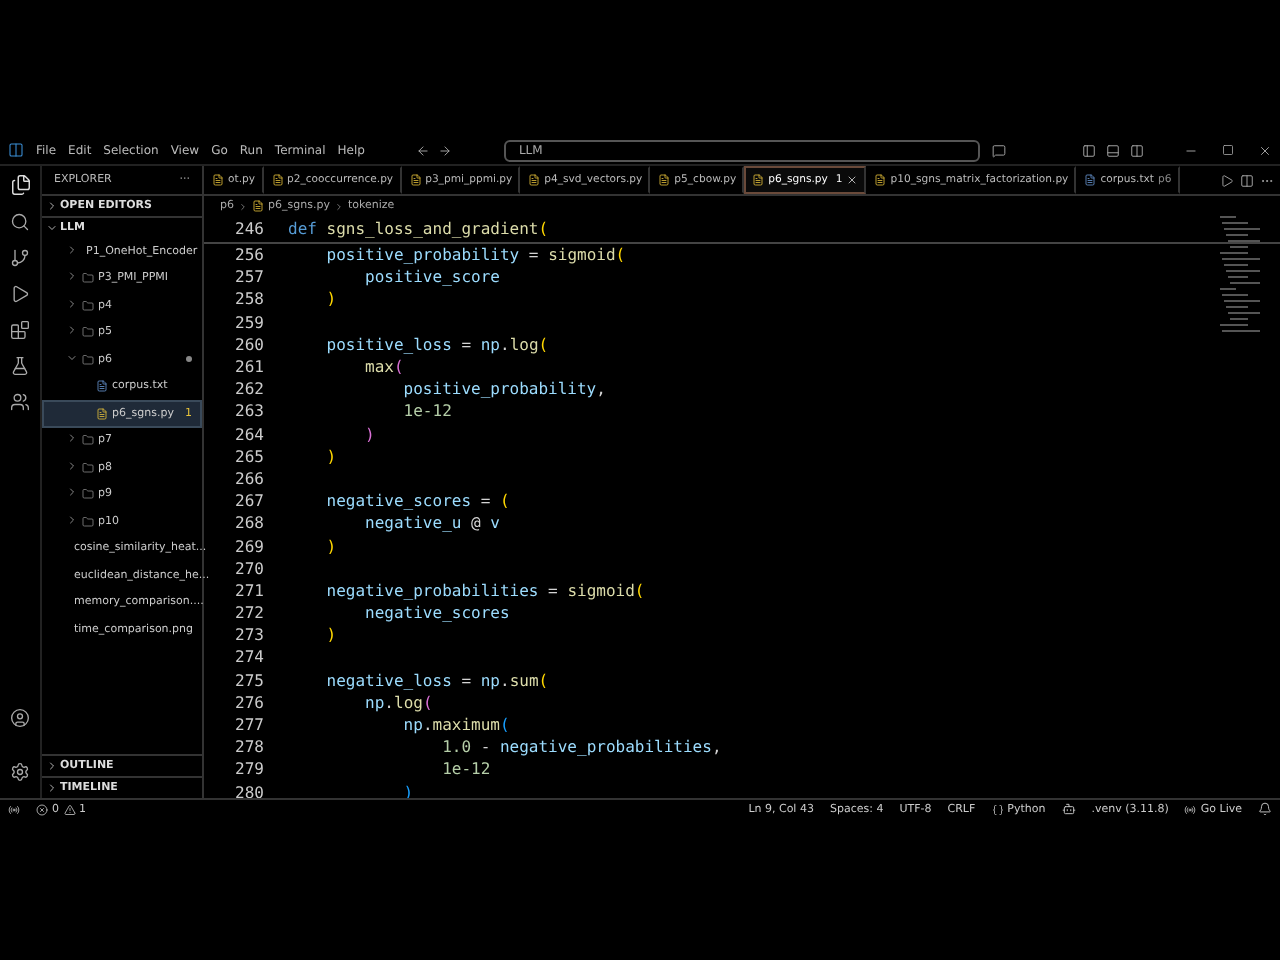 The width and height of the screenshot is (1280, 960). I want to click on line-number: 259, so click(248, 322).